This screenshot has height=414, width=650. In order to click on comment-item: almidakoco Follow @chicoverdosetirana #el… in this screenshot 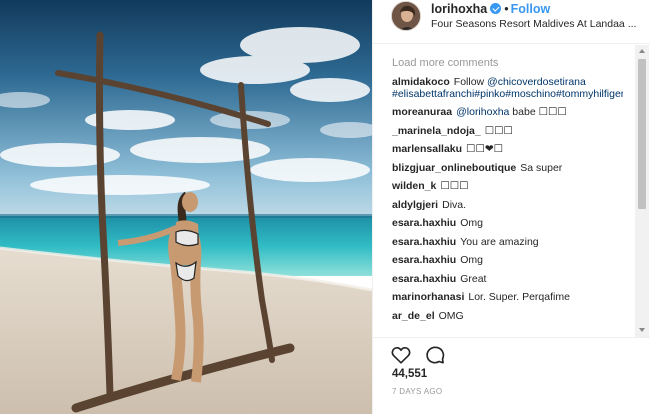, I will do `click(507, 88)`.